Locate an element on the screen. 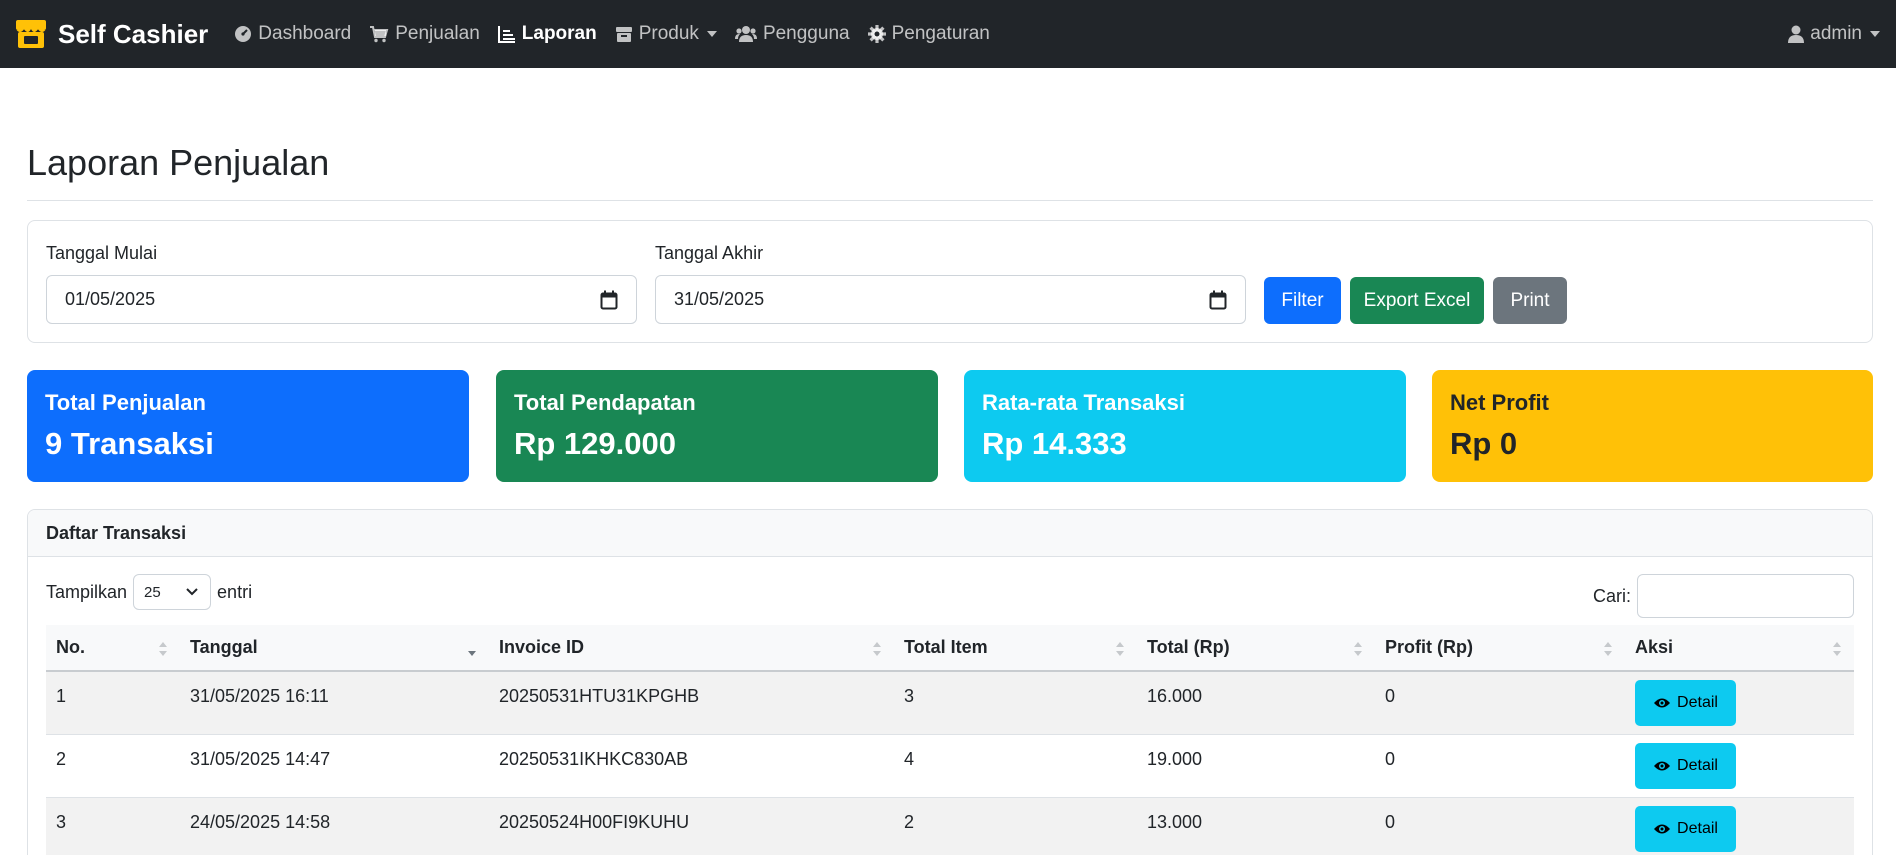 The width and height of the screenshot is (1896, 855). gear-icon is located at coordinates (876, 34).